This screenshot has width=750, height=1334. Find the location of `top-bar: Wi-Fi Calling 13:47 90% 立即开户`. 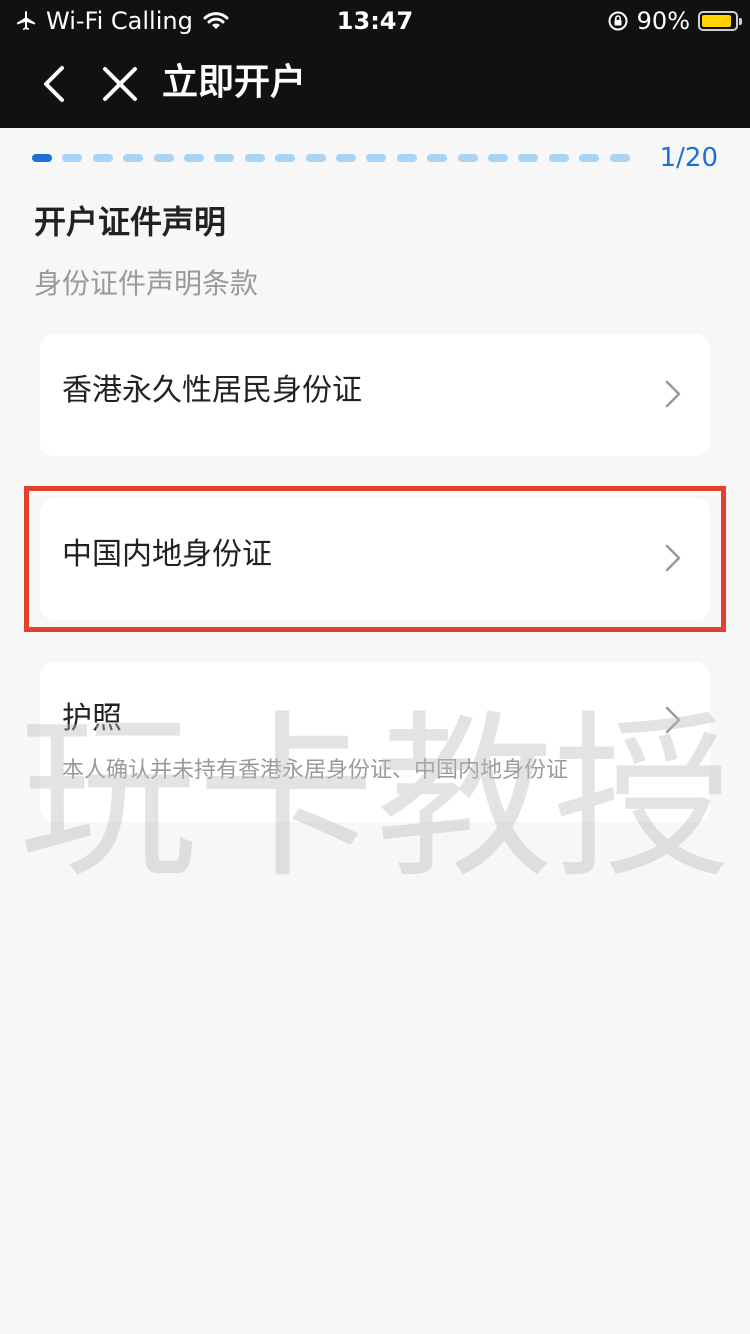

top-bar: Wi-Fi Calling 13:47 90% 立即开户 is located at coordinates (375, 64).